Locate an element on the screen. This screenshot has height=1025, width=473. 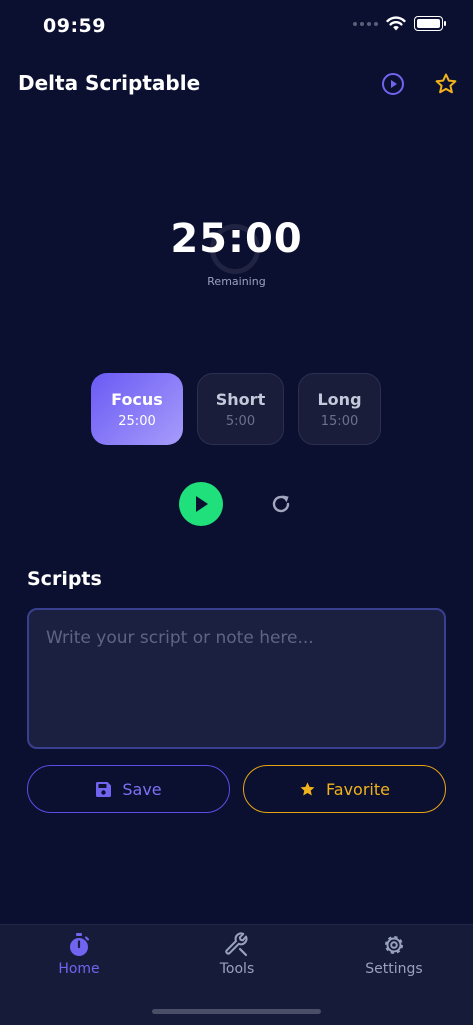
start-timer-button is located at coordinates (201, 504).